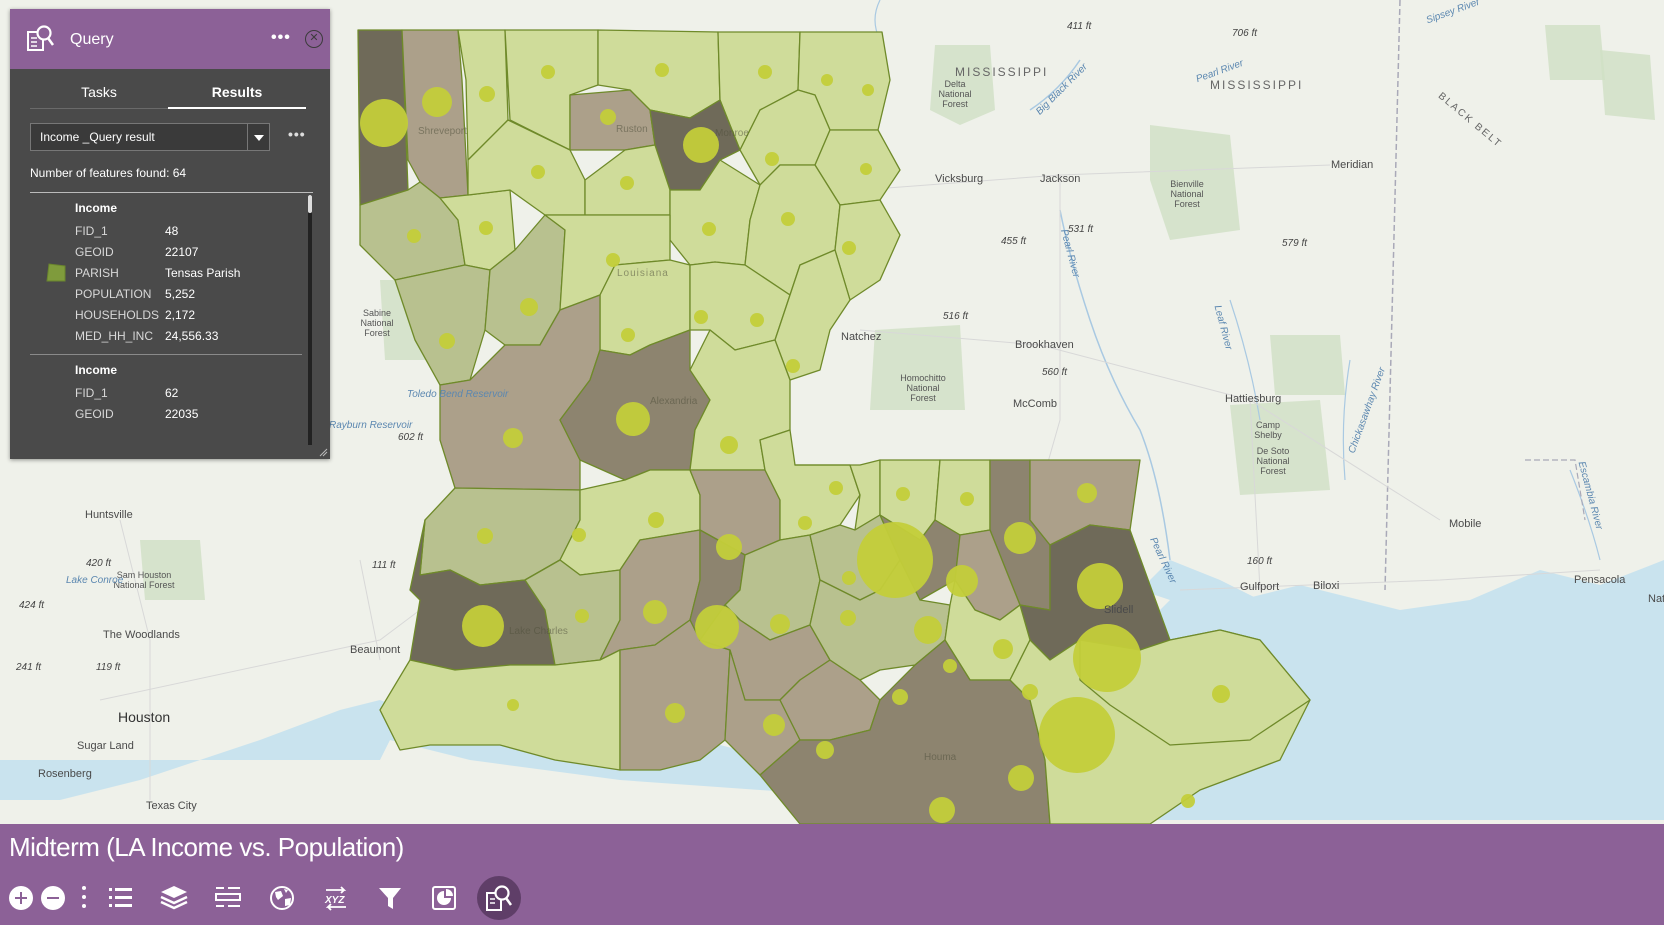 The width and height of the screenshot is (1664, 925). What do you see at coordinates (84, 898) in the screenshot?
I see `toolbar-more-icon` at bounding box center [84, 898].